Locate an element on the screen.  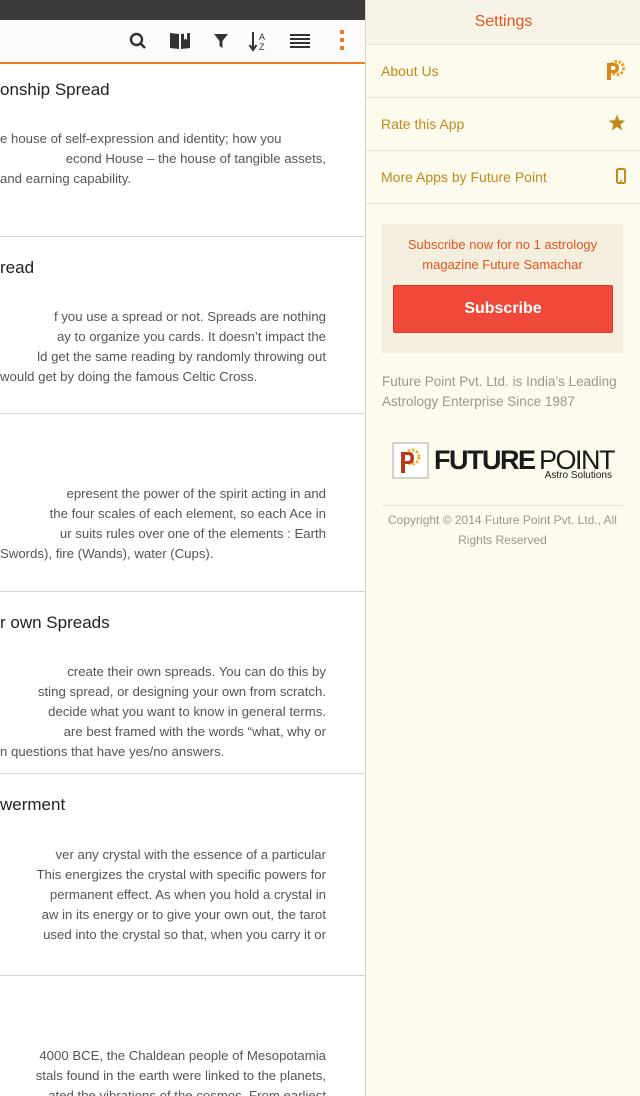
menu-item-label: Rate this App is located at coordinates (423, 124).